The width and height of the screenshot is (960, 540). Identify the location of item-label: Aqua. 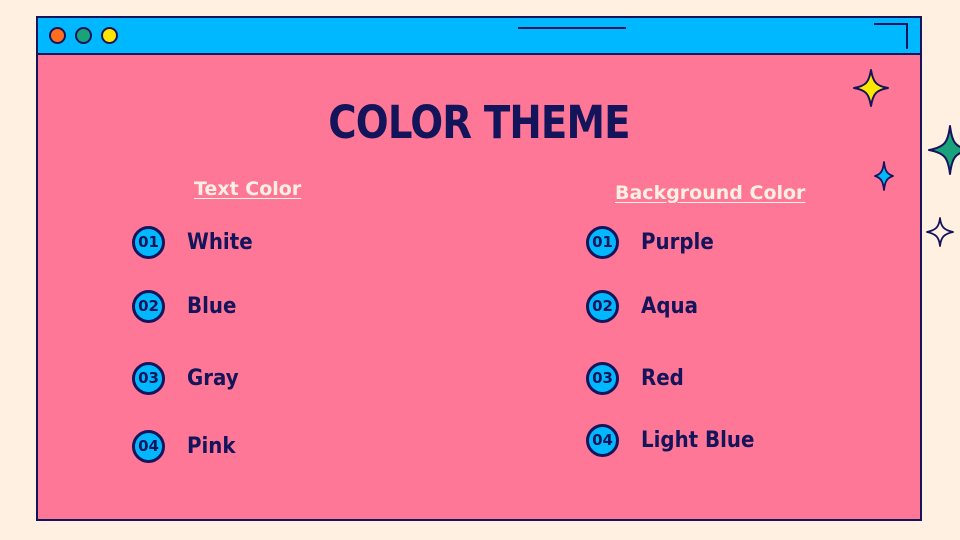
(669, 306).